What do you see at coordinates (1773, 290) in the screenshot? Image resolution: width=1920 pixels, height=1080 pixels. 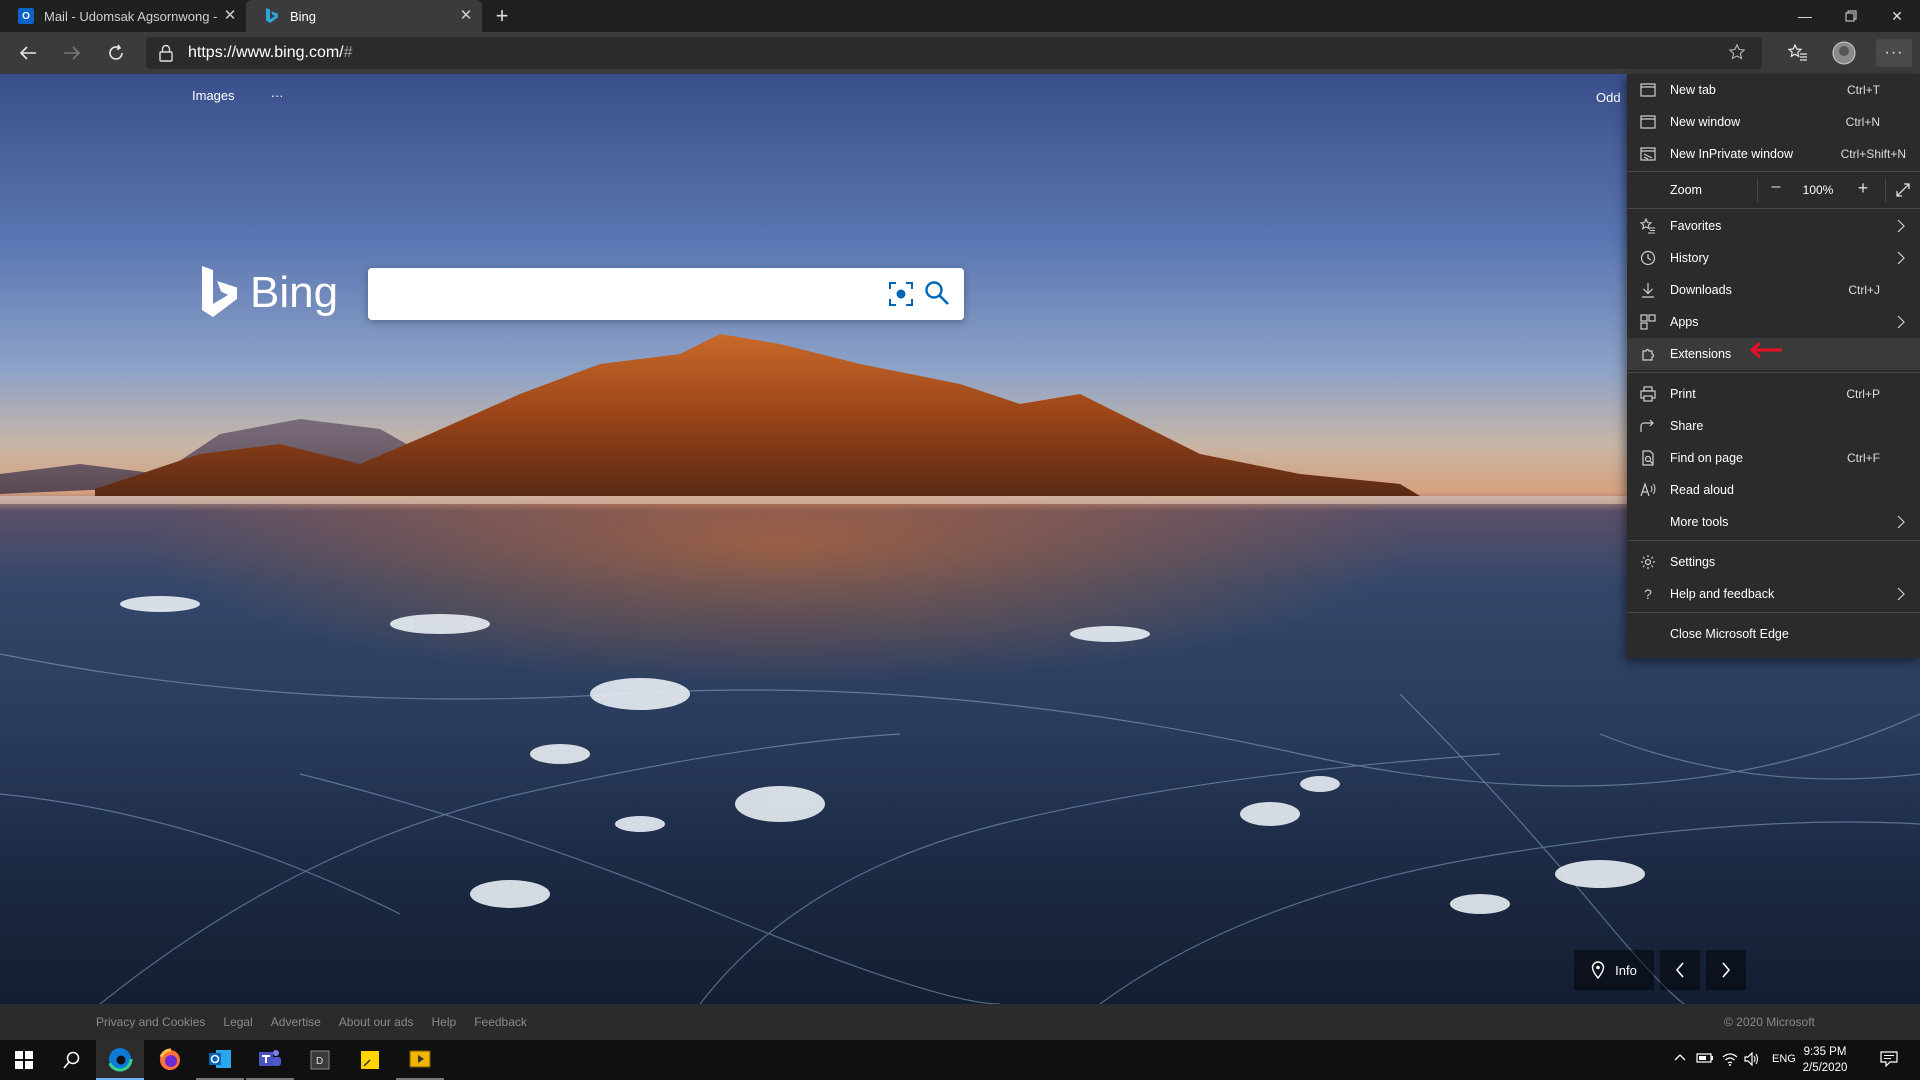 I see `menu-item-downloads: Downloads Ctrl+J` at bounding box center [1773, 290].